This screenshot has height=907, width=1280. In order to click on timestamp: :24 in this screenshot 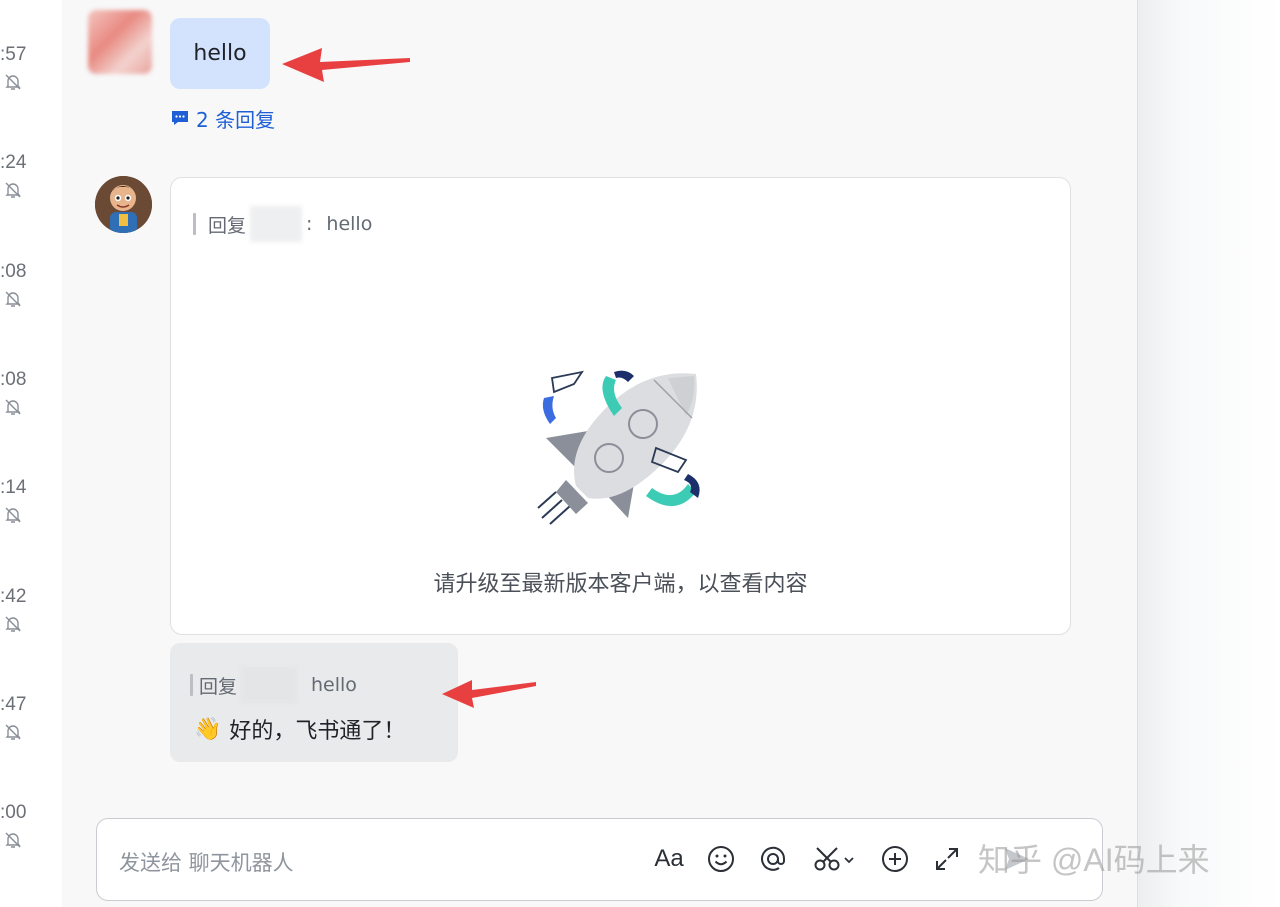, I will do `click(13, 162)`.